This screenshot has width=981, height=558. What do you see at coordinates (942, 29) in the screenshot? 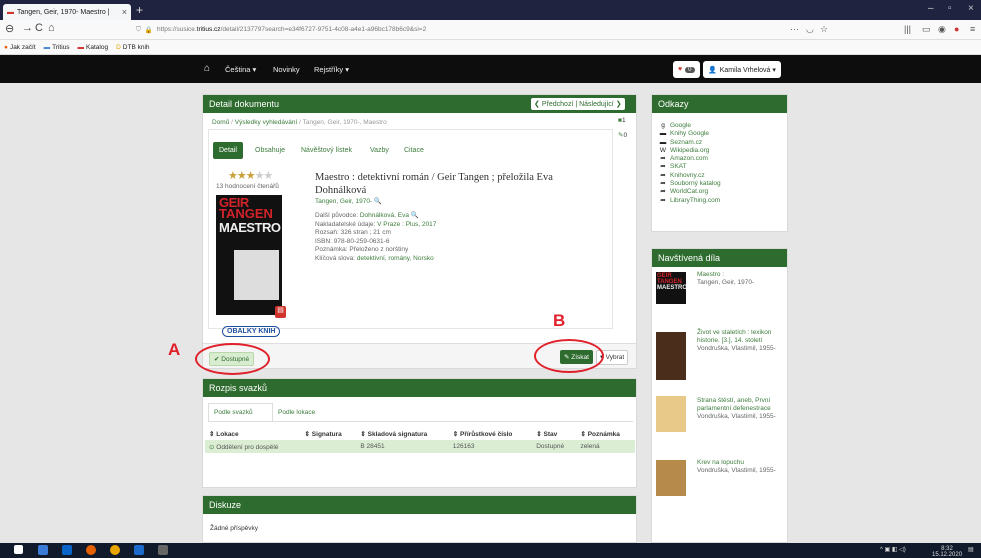
I see `extension-icon: ◉` at bounding box center [942, 29].